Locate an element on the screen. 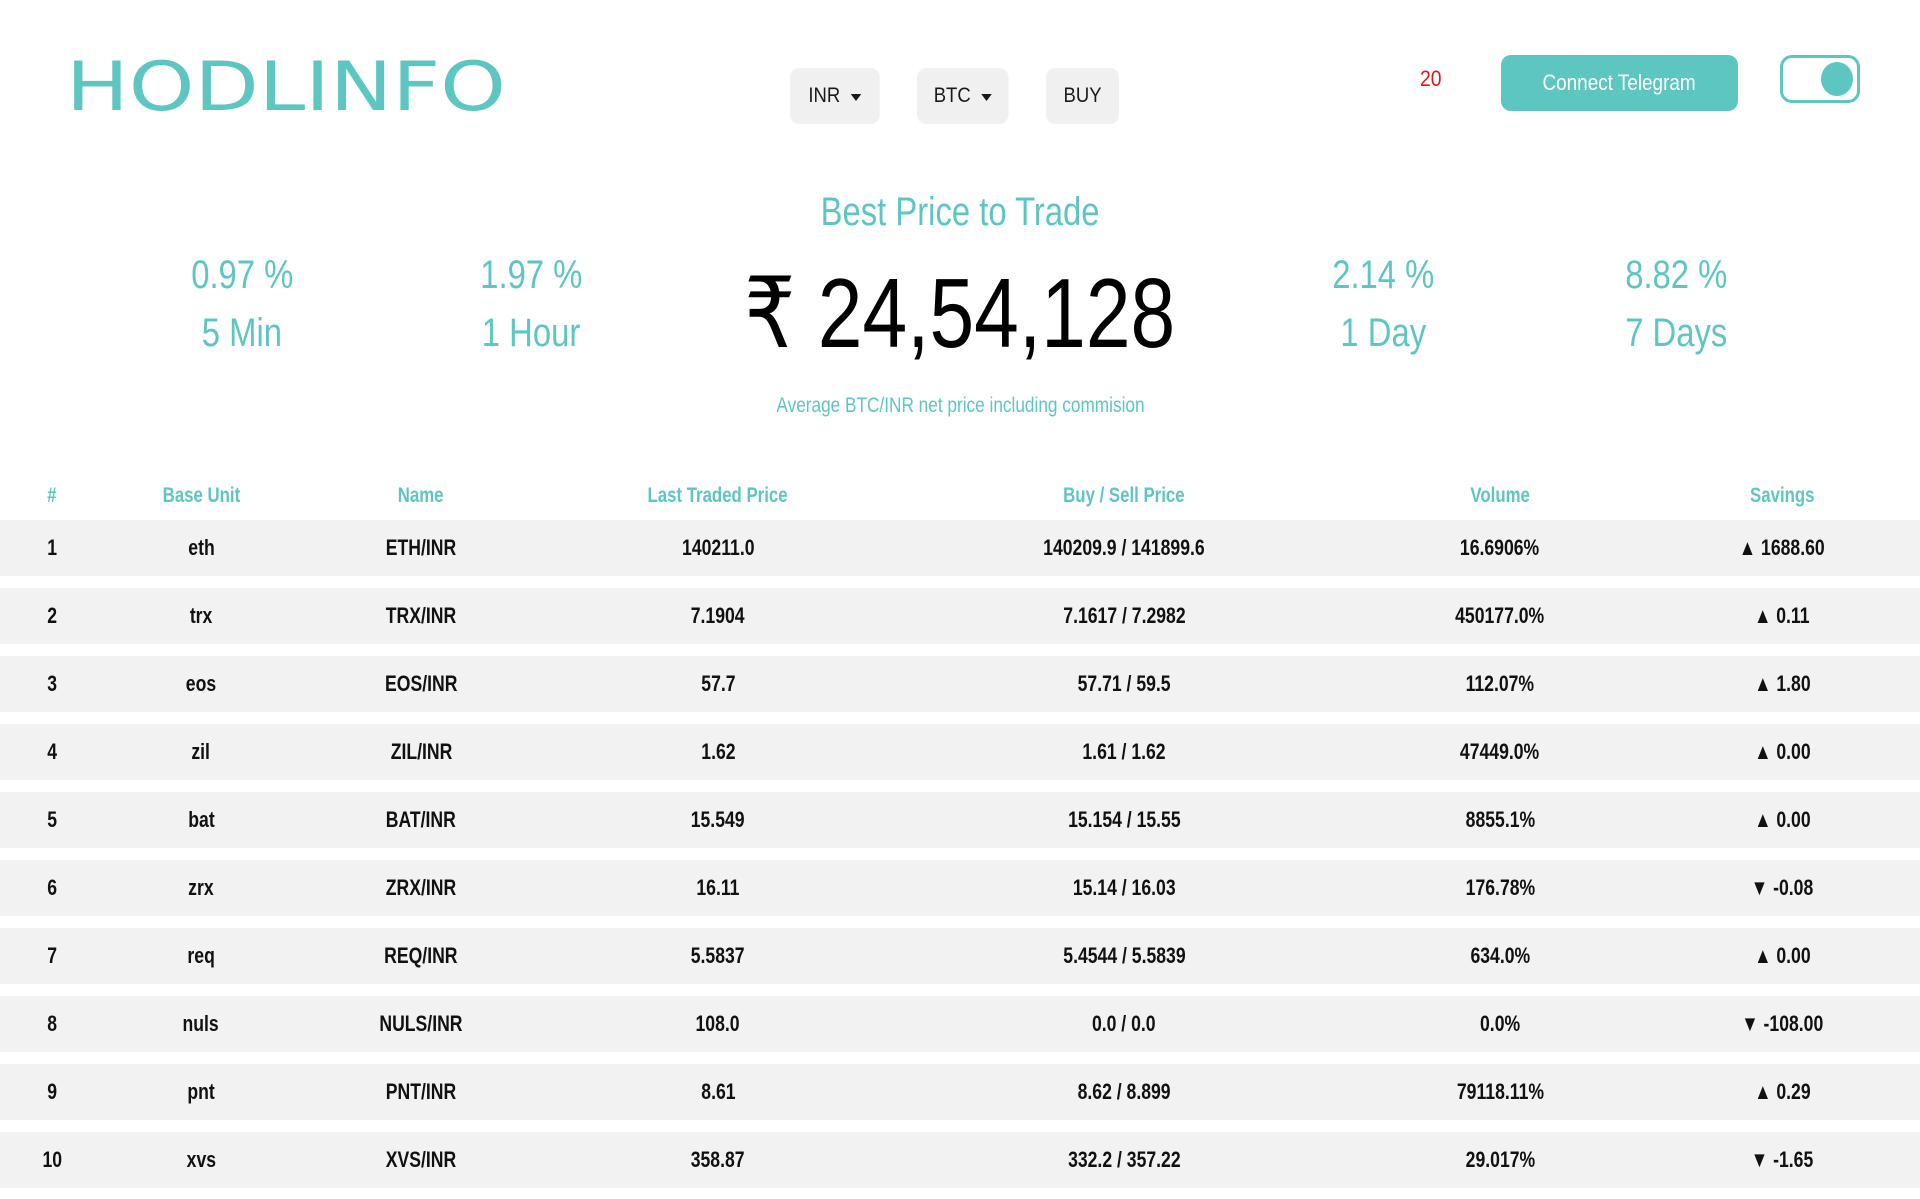 The width and height of the screenshot is (1920, 1199). cell-base-unit: trx is located at coordinates (201, 616).